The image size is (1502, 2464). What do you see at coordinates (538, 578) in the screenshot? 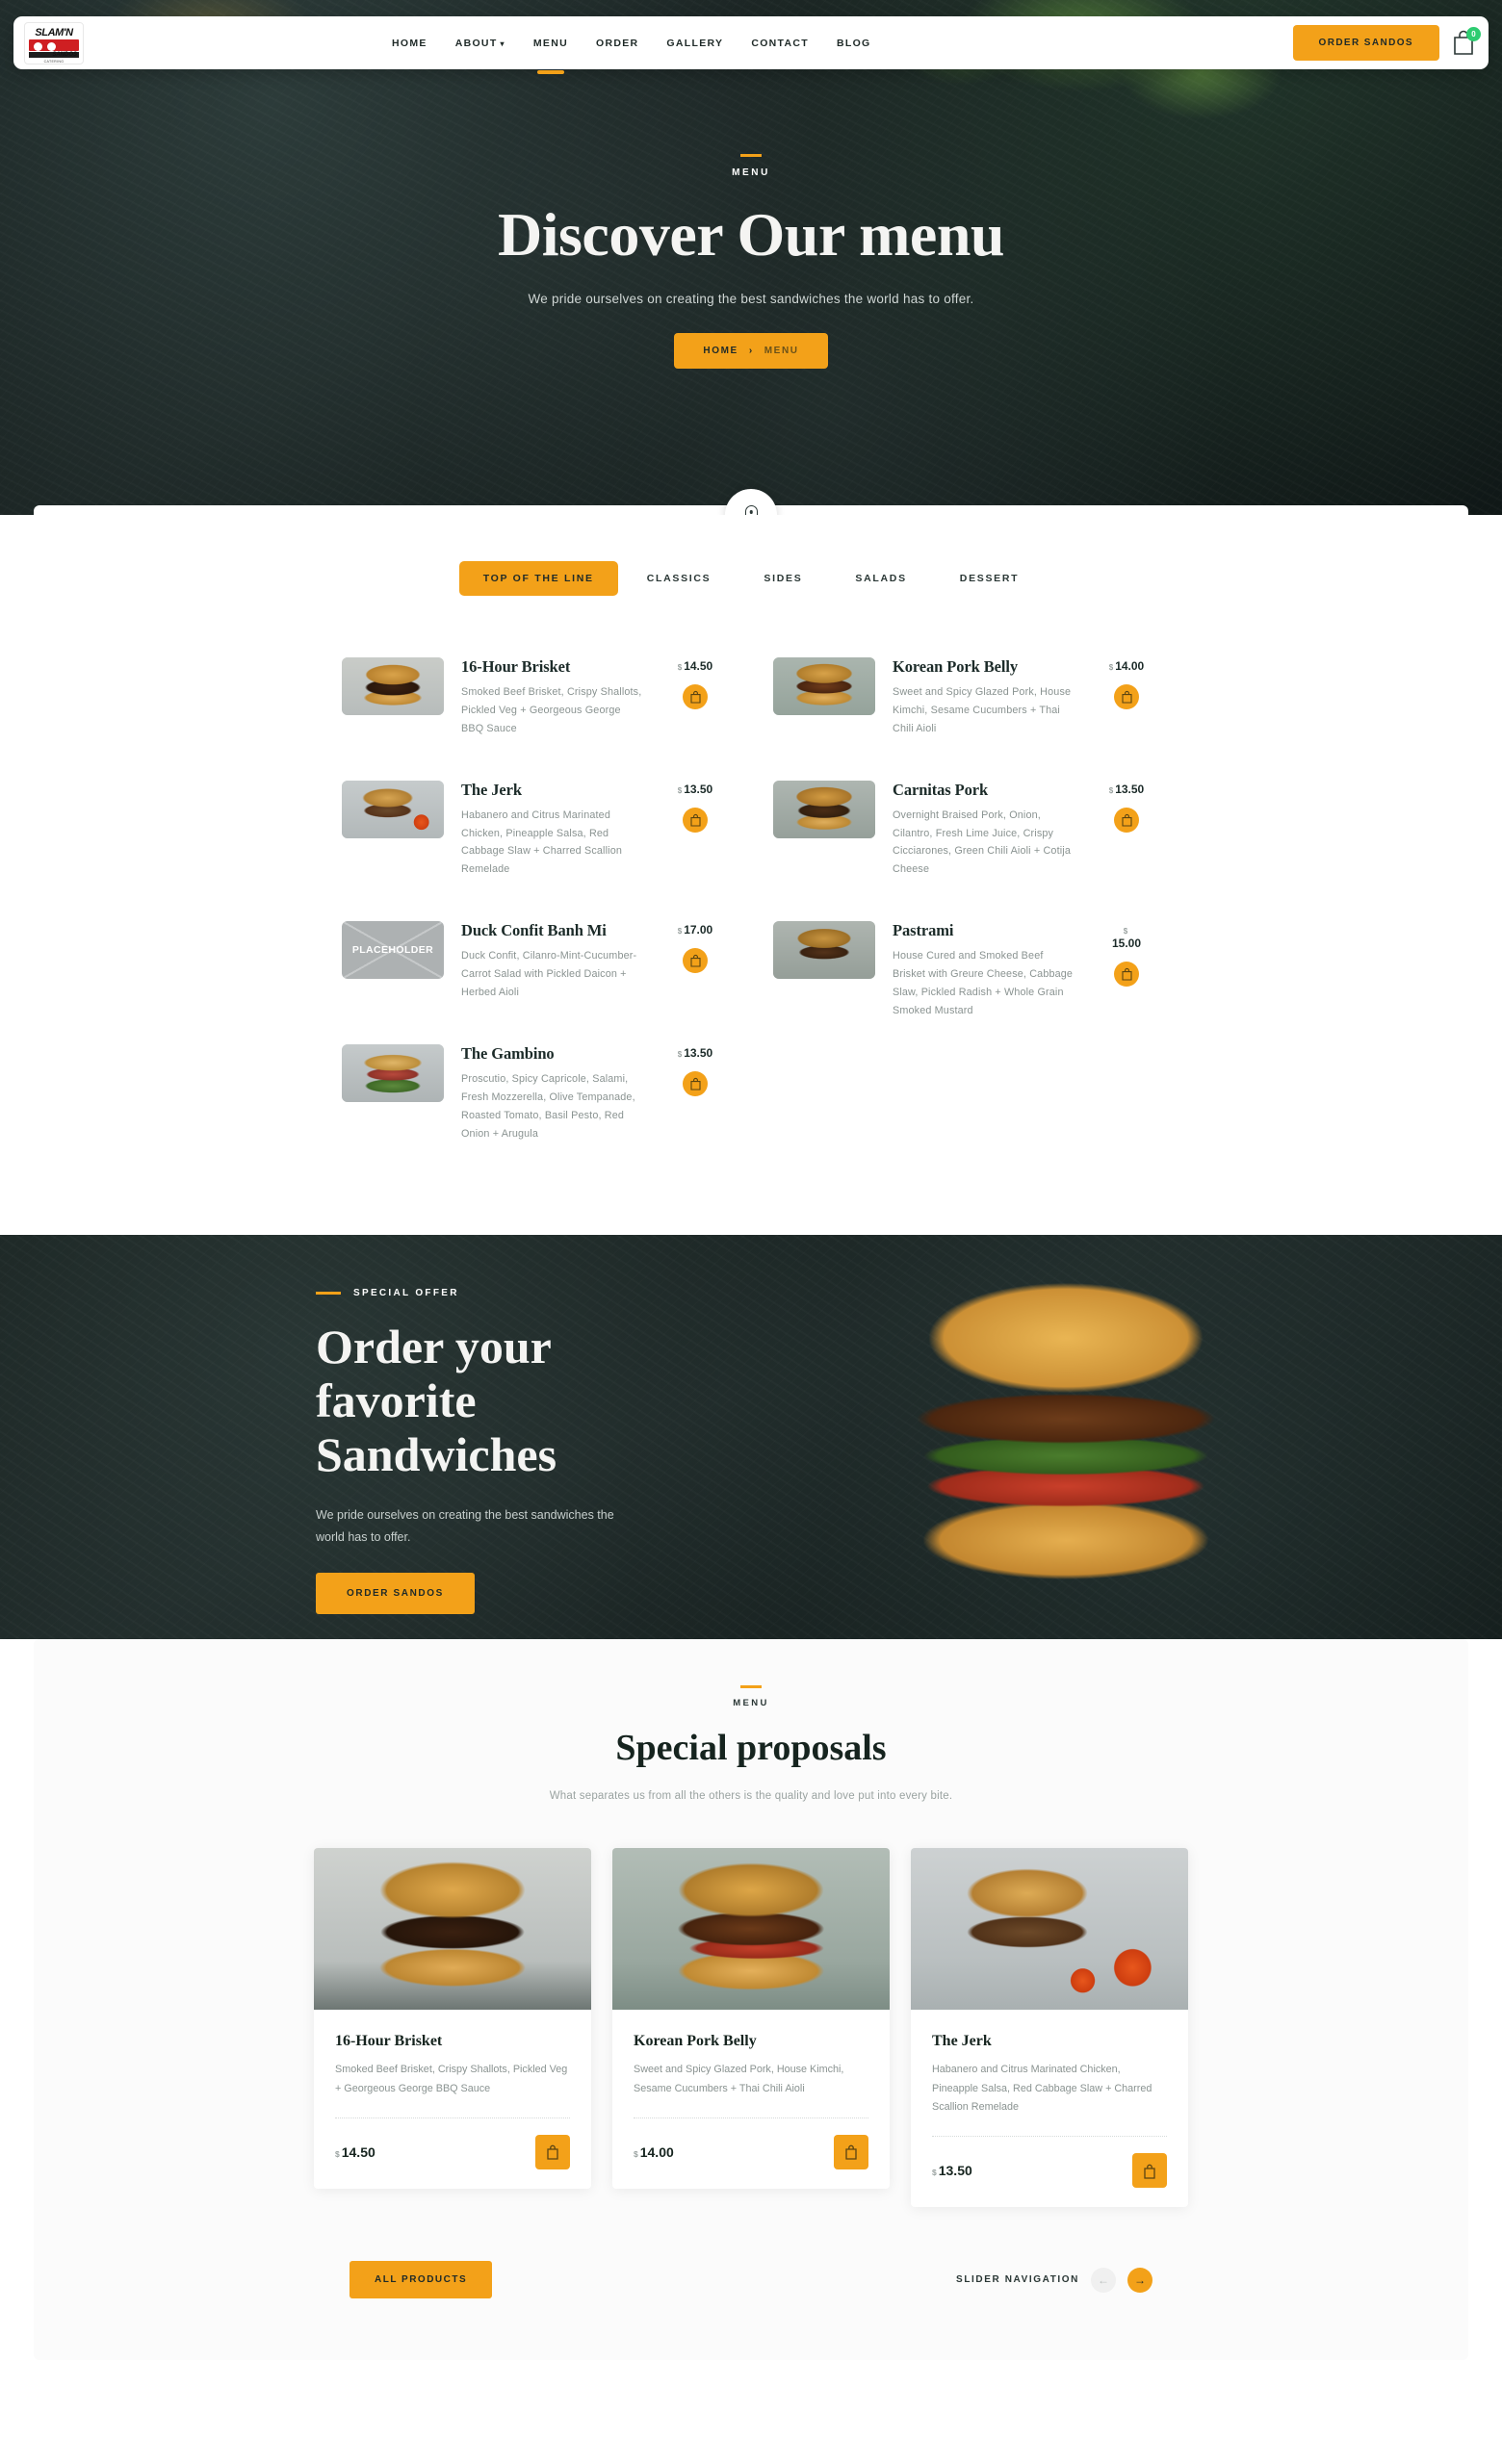
I see `tab-top-of-the-line: TOP OF THE LINE` at bounding box center [538, 578].